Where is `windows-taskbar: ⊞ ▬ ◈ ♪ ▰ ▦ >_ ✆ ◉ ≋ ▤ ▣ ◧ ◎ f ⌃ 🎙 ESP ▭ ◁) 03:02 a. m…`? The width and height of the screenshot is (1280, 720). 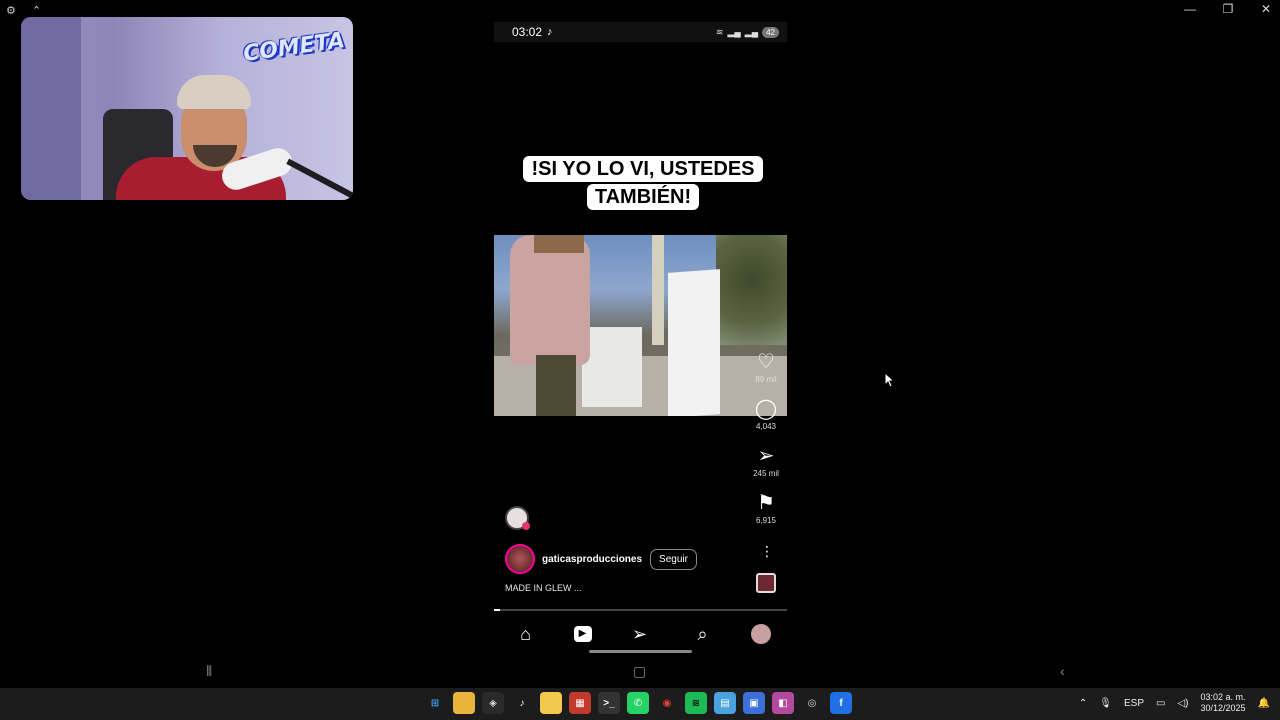 windows-taskbar: ⊞ ▬ ◈ ♪ ▰ ▦ >_ ✆ ◉ ≋ ▤ ▣ ◧ ◎ f ⌃ 🎙 ESP ▭ ◁) 03:02 a. m… is located at coordinates (640, 704).